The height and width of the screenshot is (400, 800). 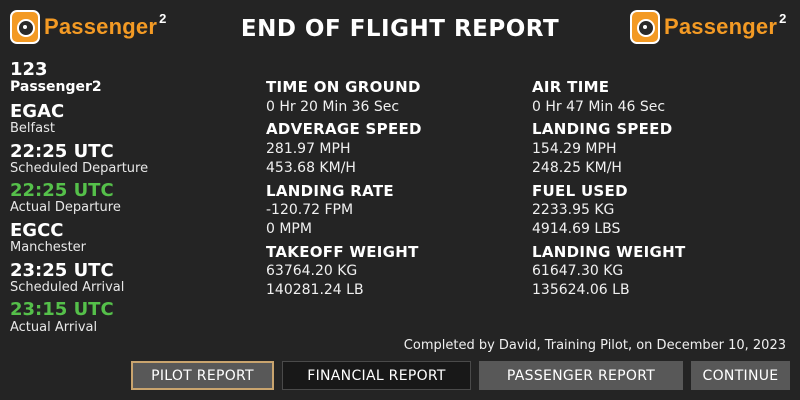 What do you see at coordinates (56, 87) in the screenshot?
I see `airline-name: Passenger2` at bounding box center [56, 87].